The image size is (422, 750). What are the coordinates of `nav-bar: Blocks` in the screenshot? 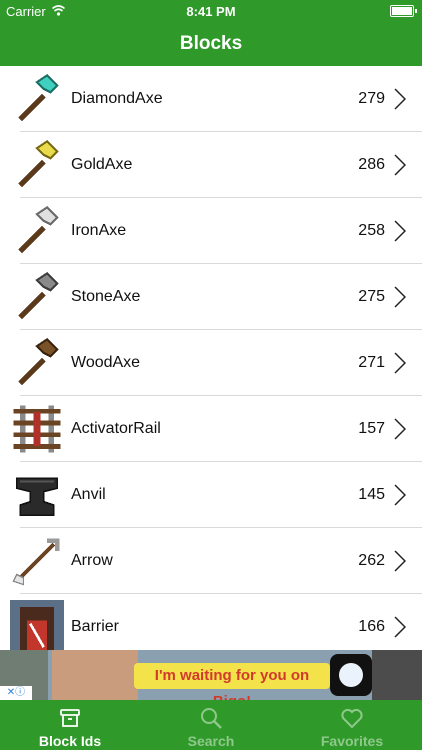 It's located at (211, 44).